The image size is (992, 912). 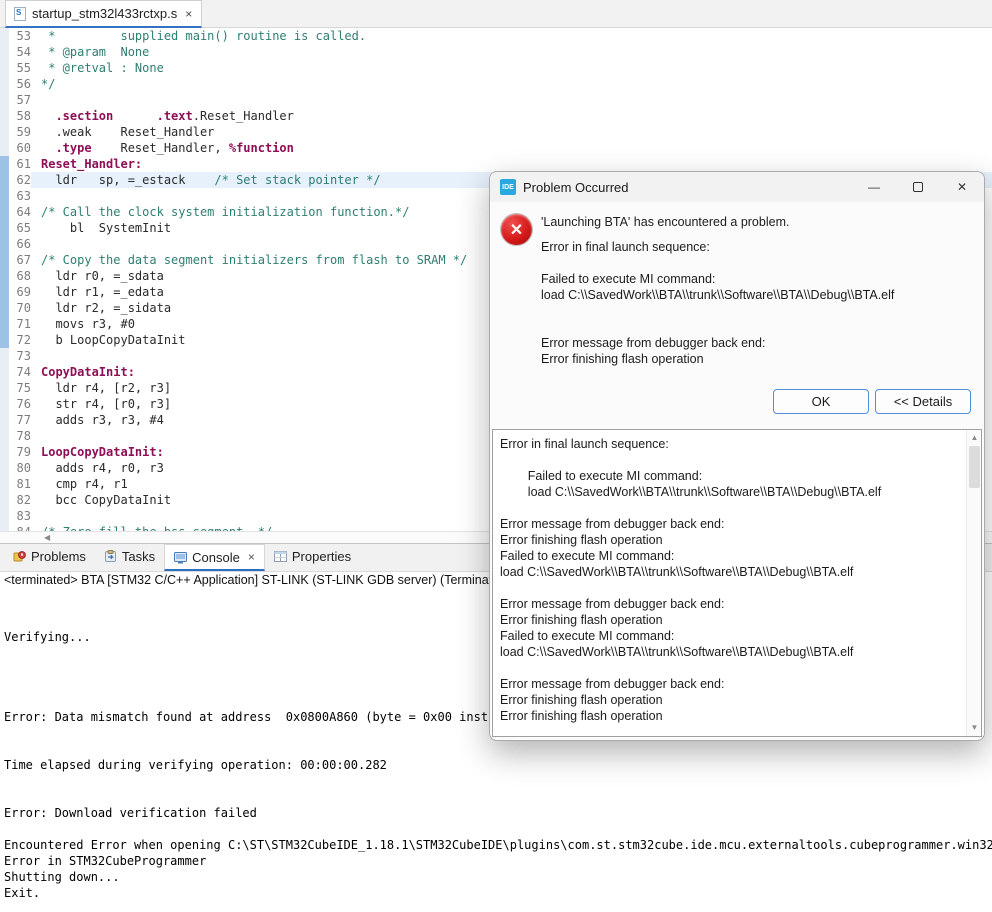 I want to click on maximize-icon, so click(x=918, y=187).